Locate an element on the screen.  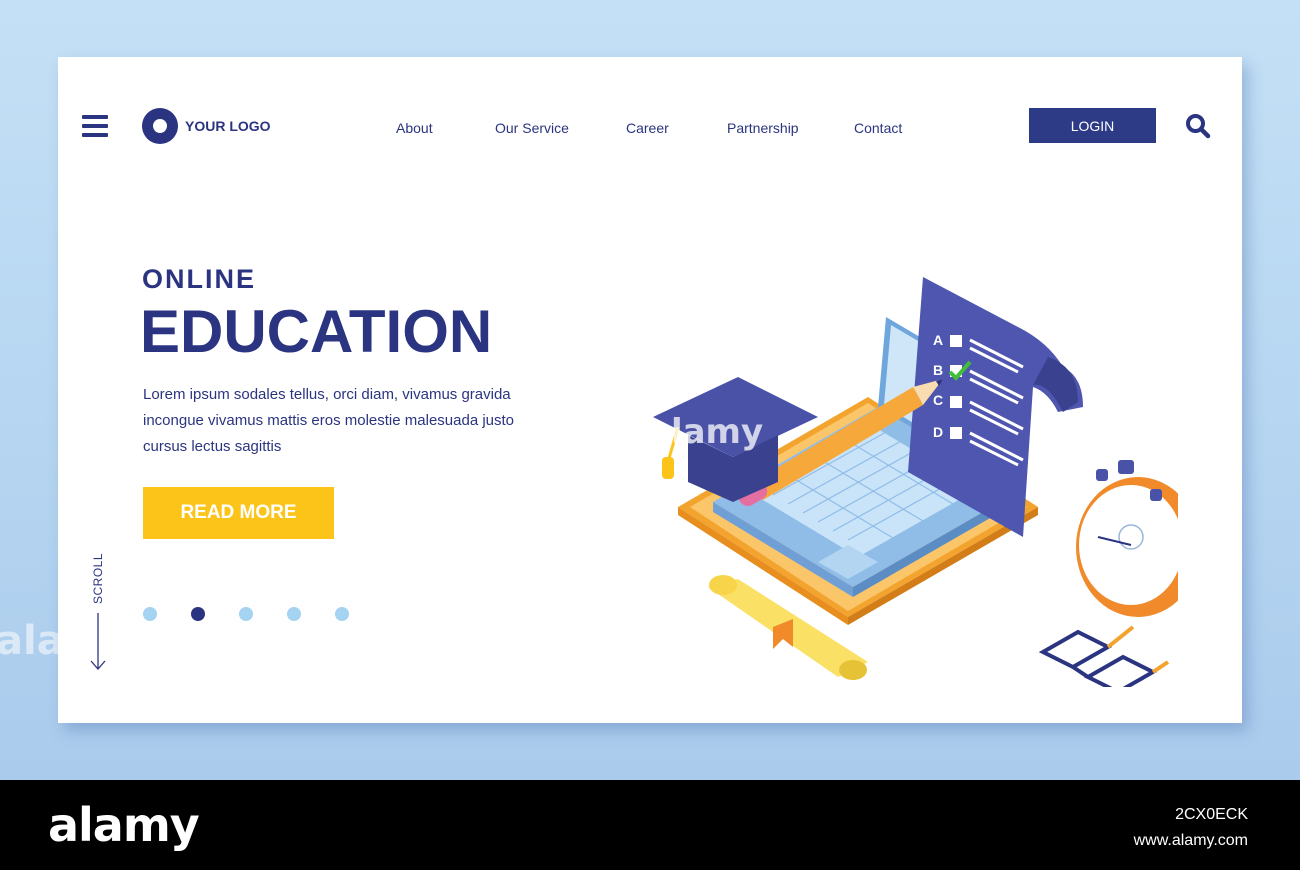
watermark-center: alamy is located at coordinates (706, 432).